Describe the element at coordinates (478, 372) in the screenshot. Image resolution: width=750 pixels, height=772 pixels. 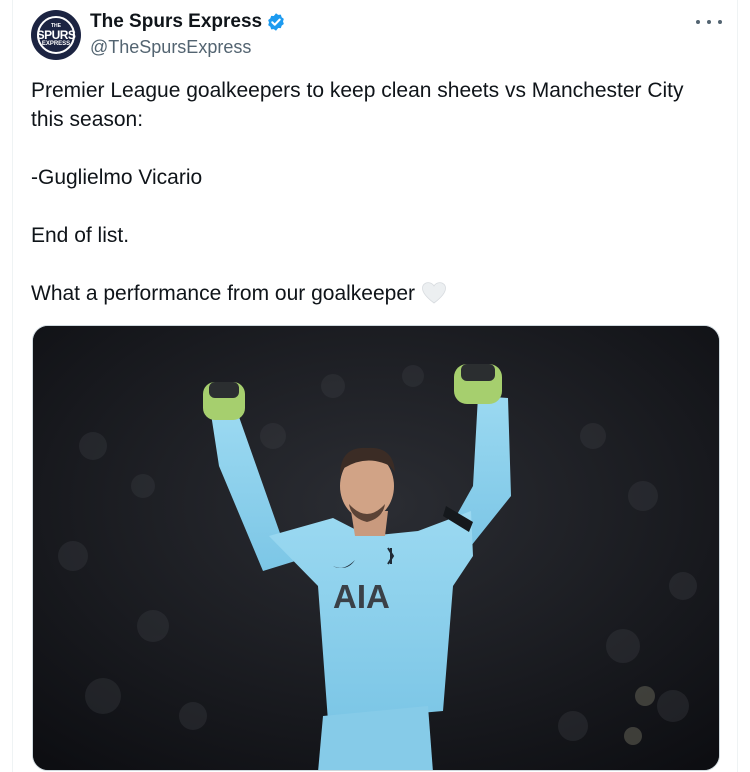
I see `right-glove-grip` at that location.